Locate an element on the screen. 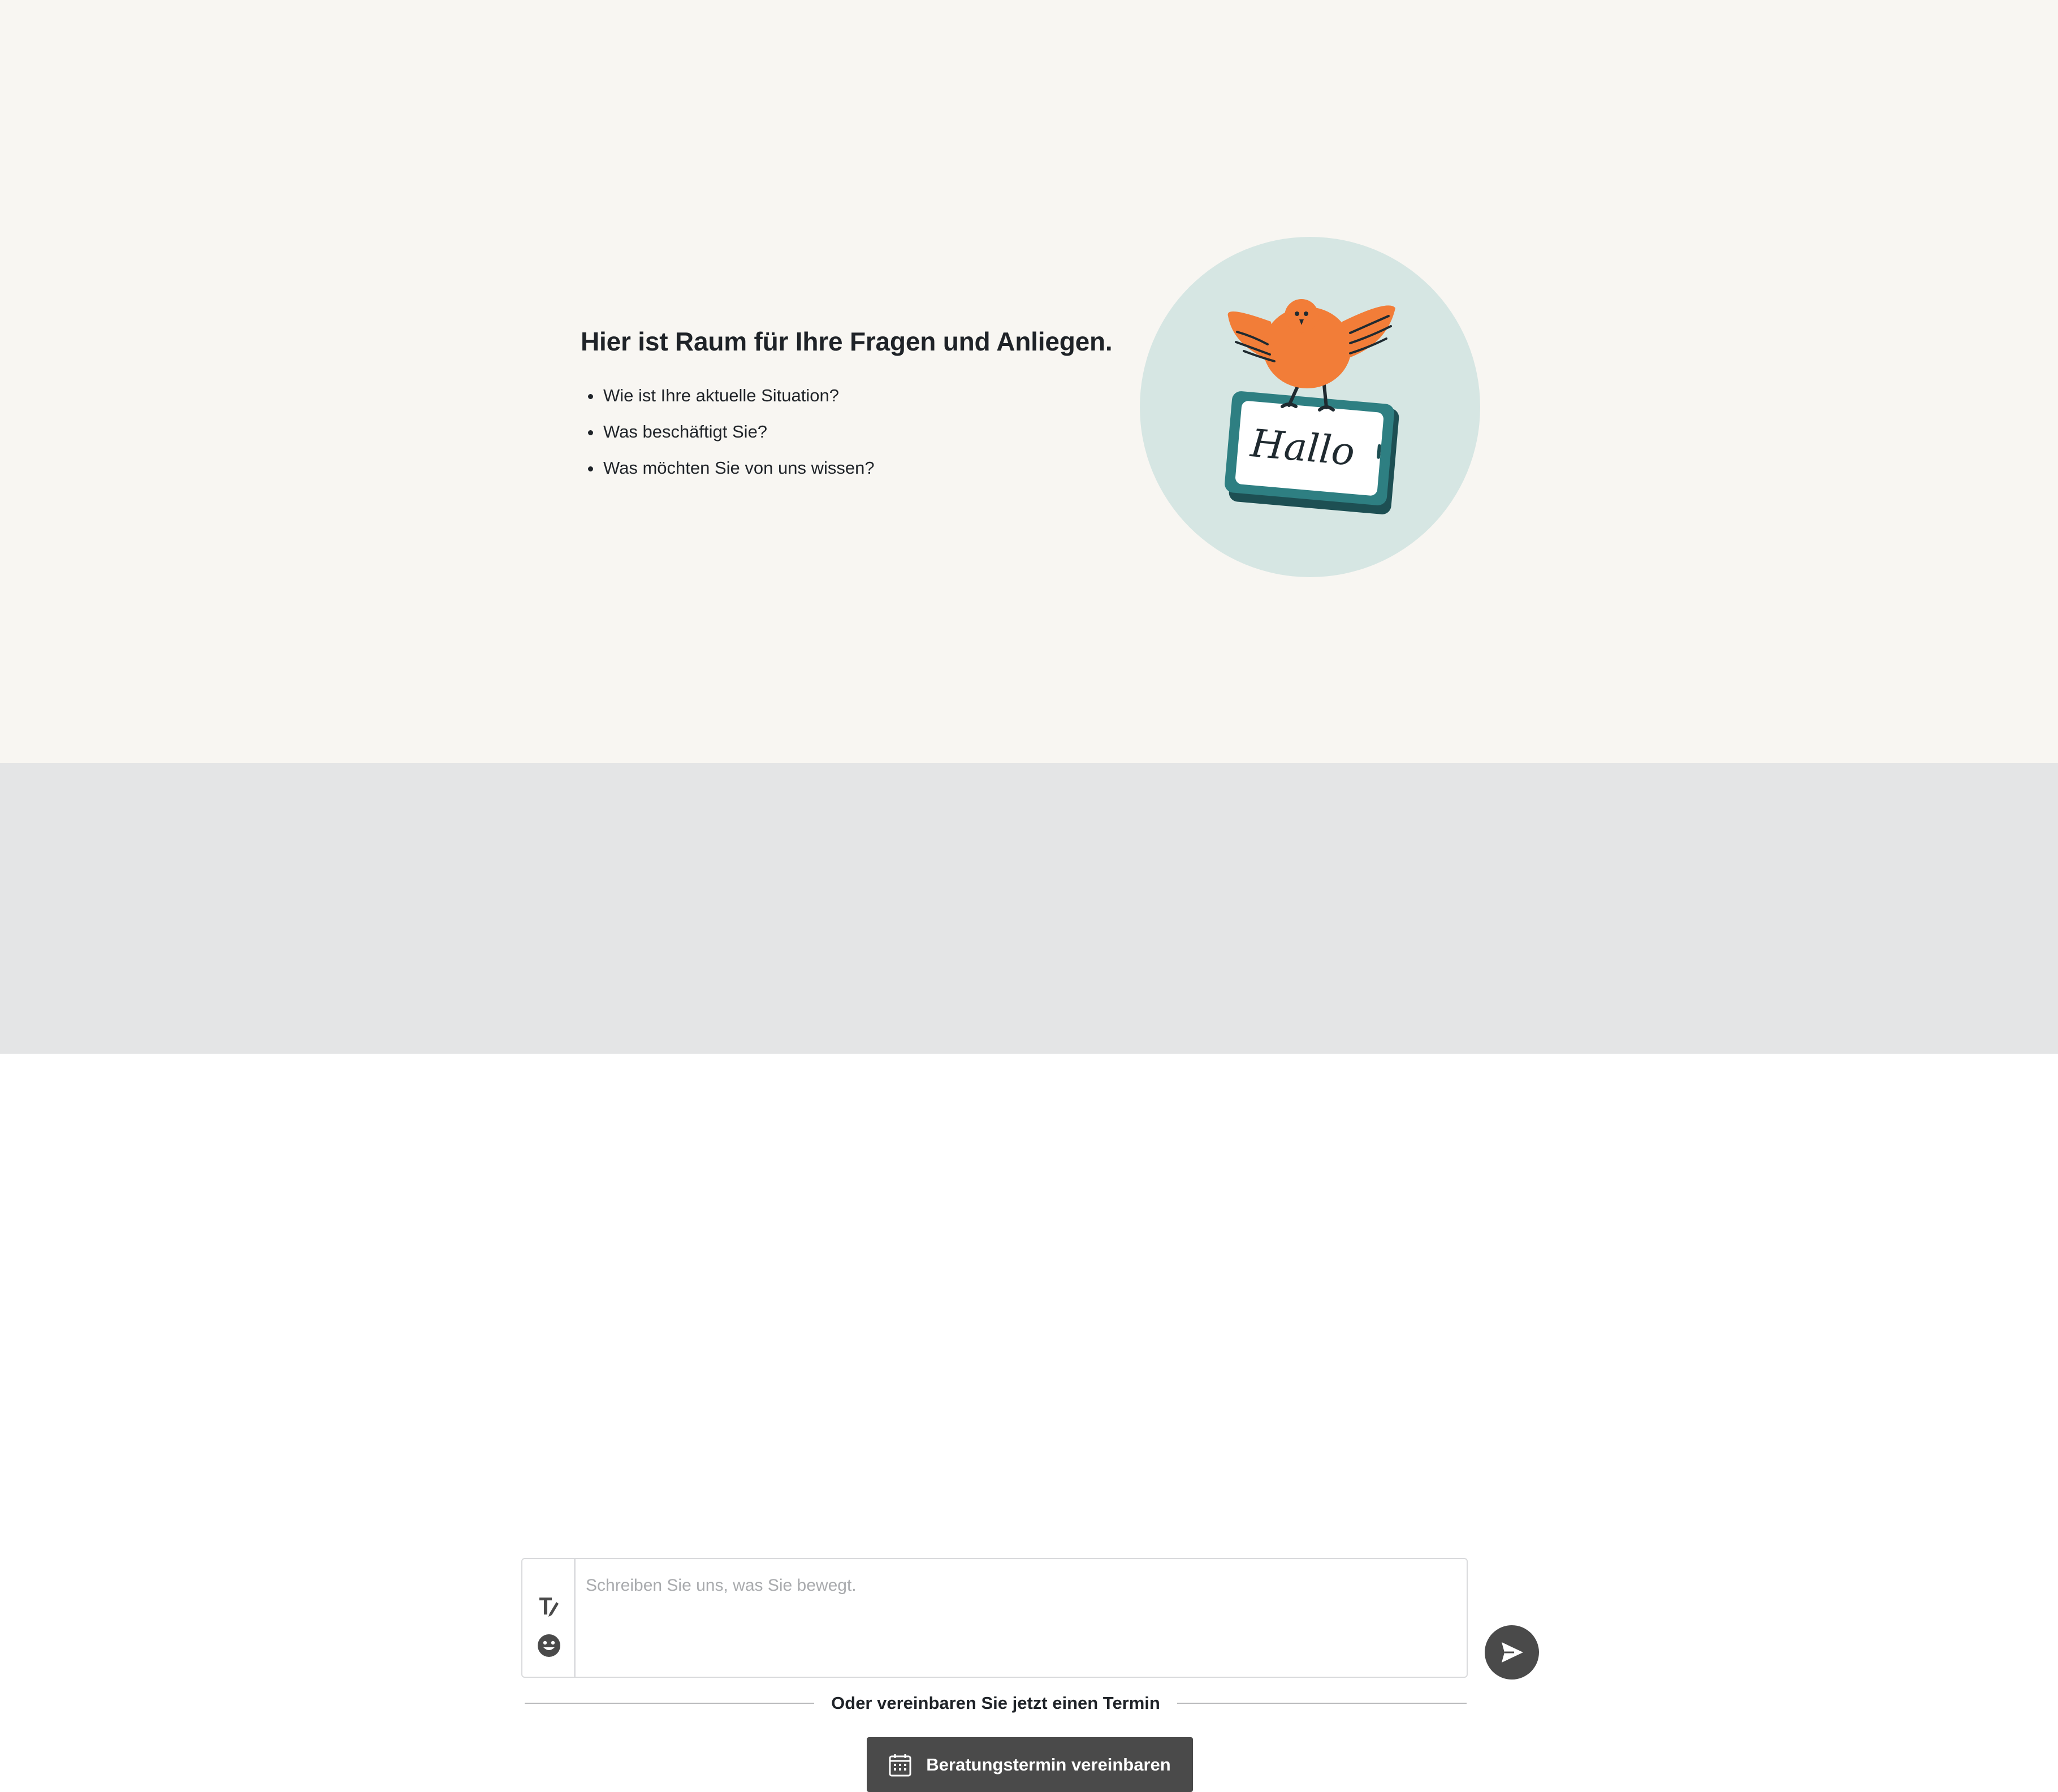 Image resolution: width=2058 pixels, height=1792 pixels. emoji-icon is located at coordinates (549, 1645).